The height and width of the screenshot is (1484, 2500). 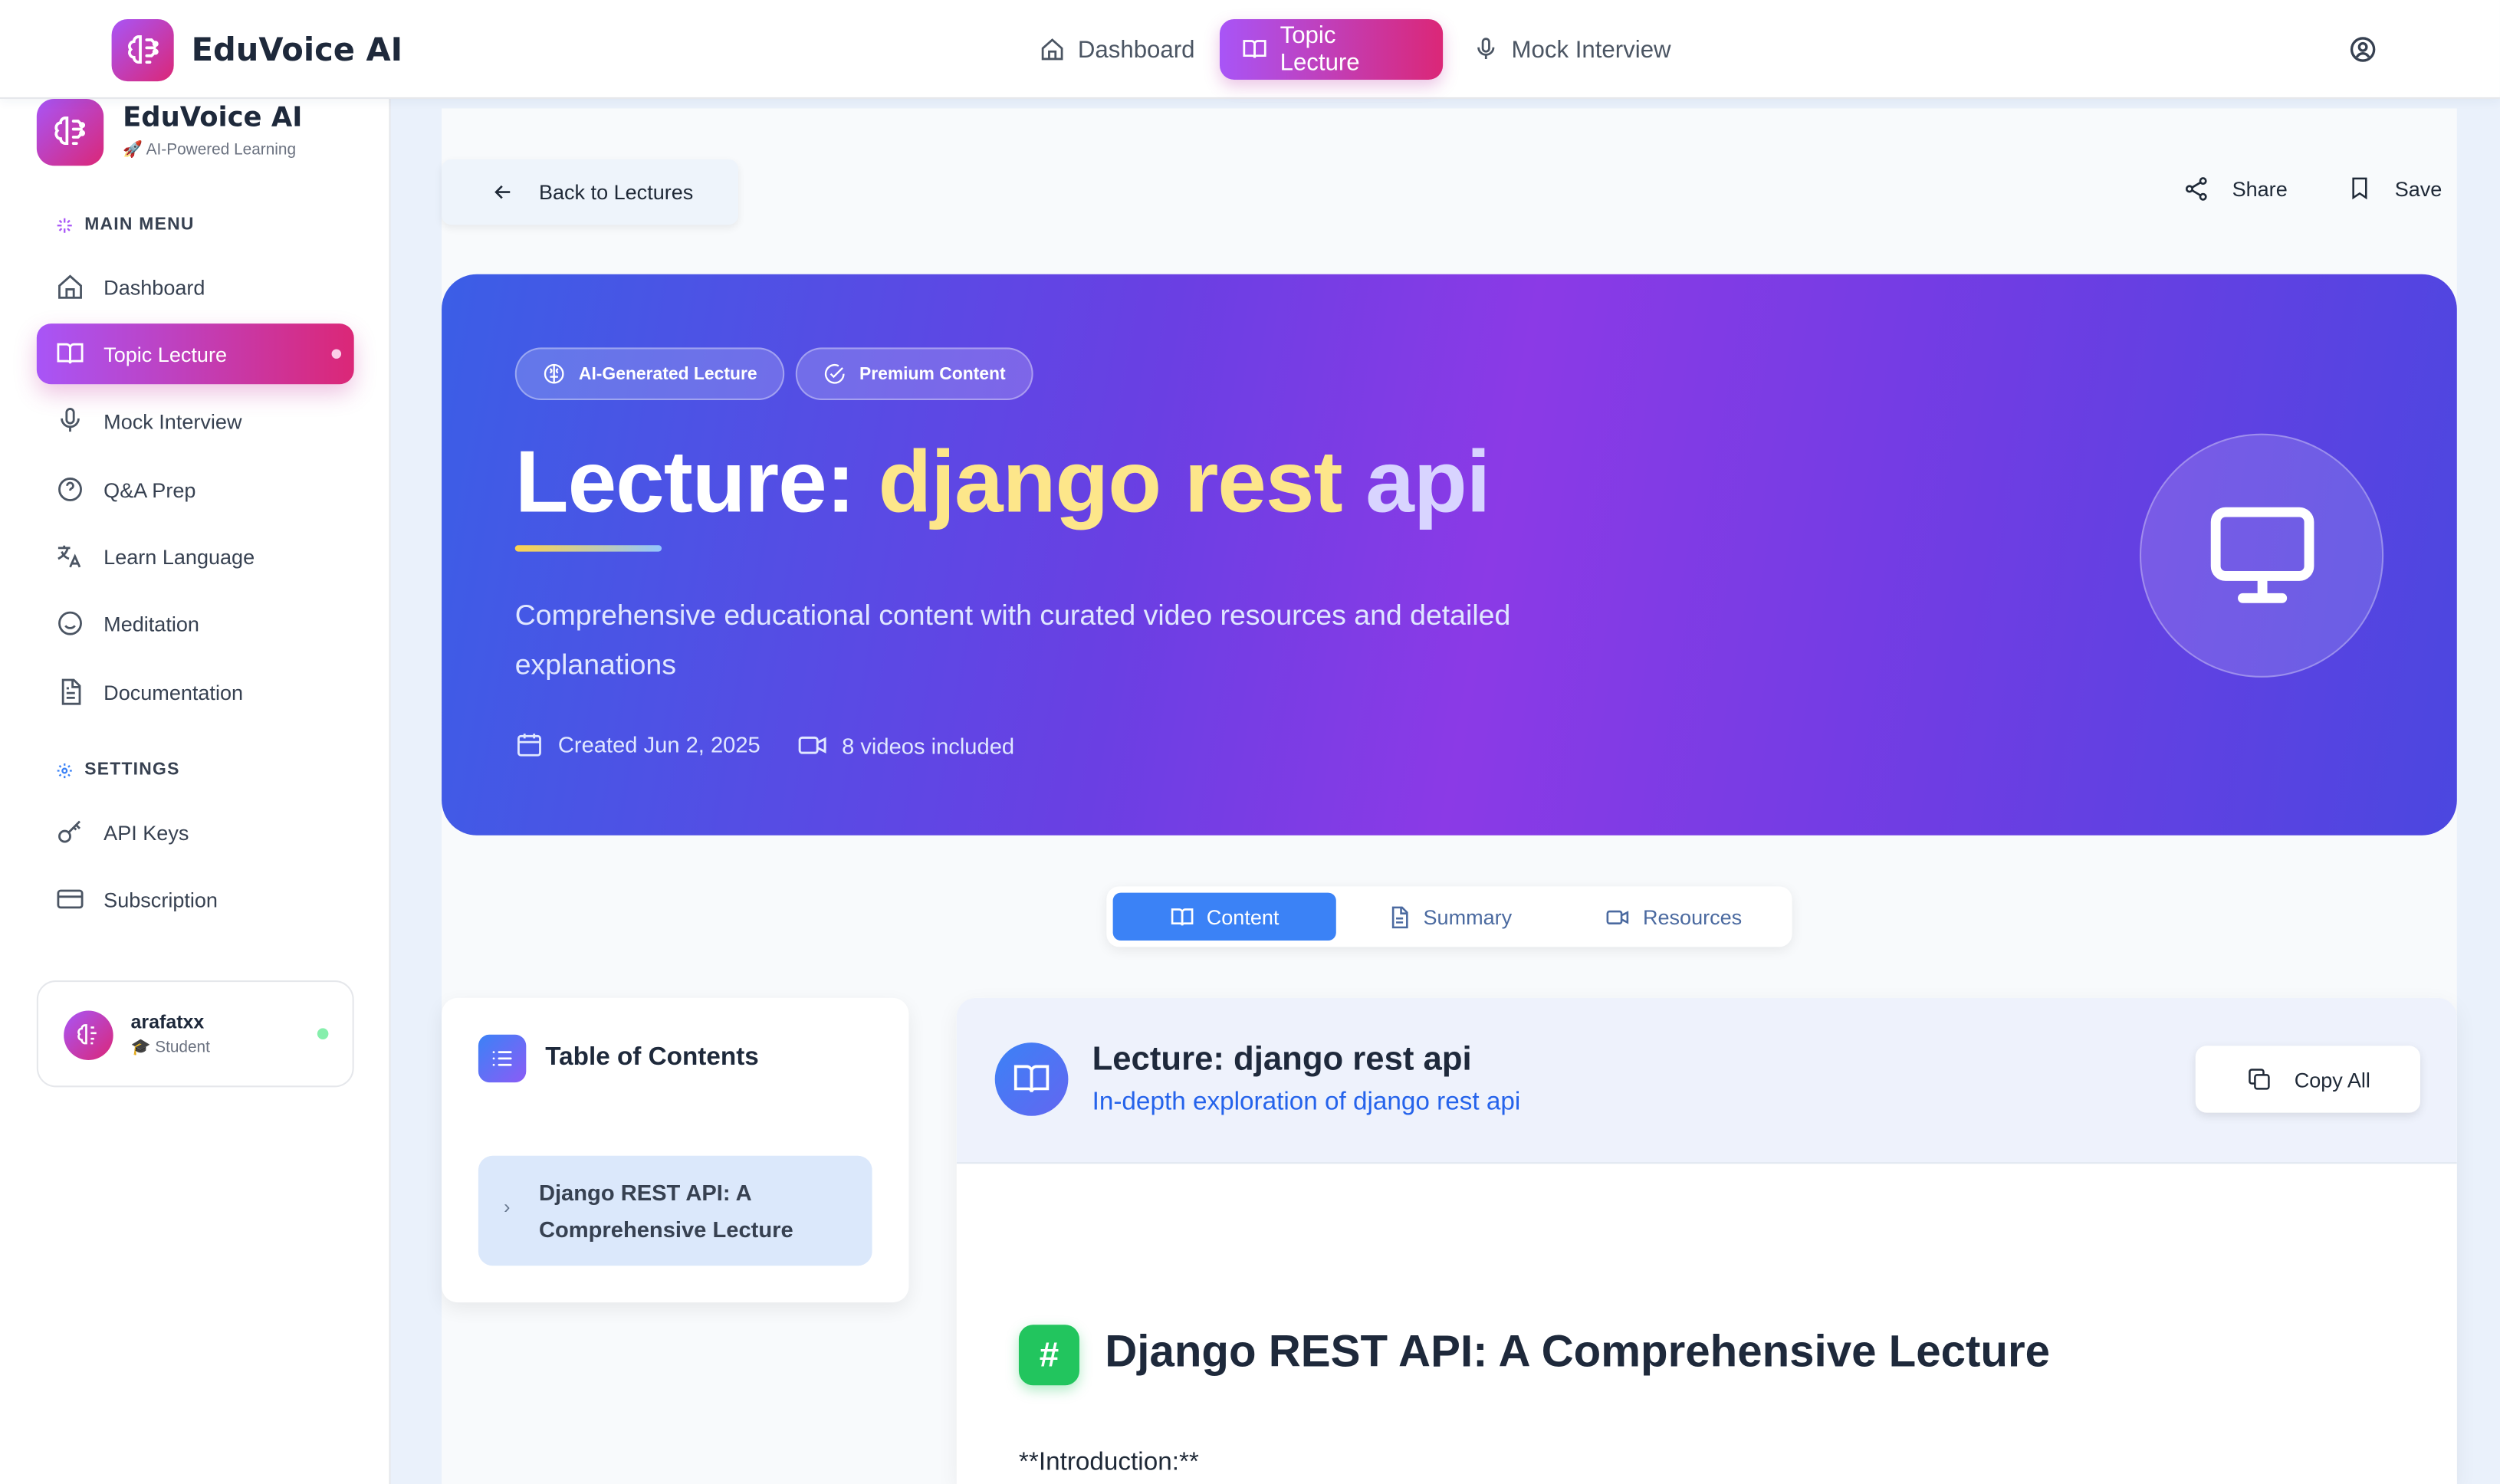 I want to click on topnav-label: Topic Lecture, so click(x=1320, y=49).